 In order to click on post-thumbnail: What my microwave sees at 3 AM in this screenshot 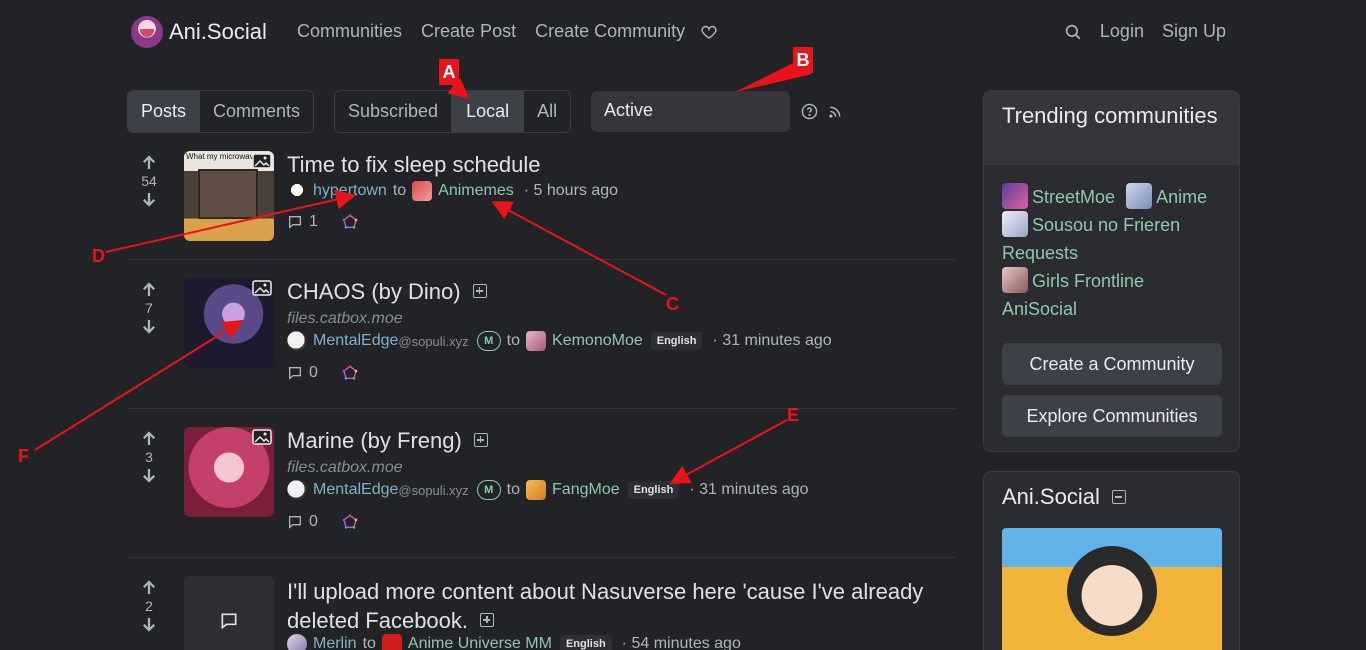, I will do `click(229, 196)`.